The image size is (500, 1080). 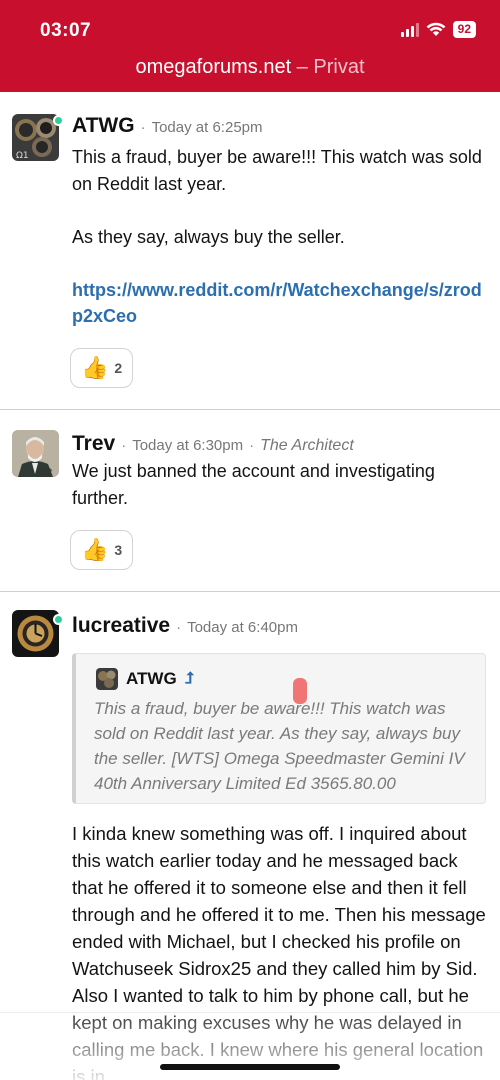 I want to click on status-icons: 92, so click(x=438, y=29).